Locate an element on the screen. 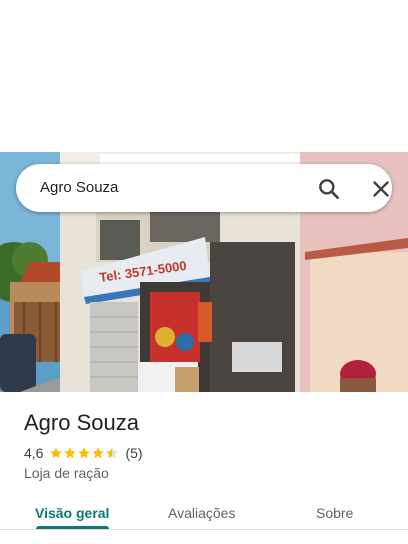  tab-overview: Visão geral is located at coordinates (72, 513).